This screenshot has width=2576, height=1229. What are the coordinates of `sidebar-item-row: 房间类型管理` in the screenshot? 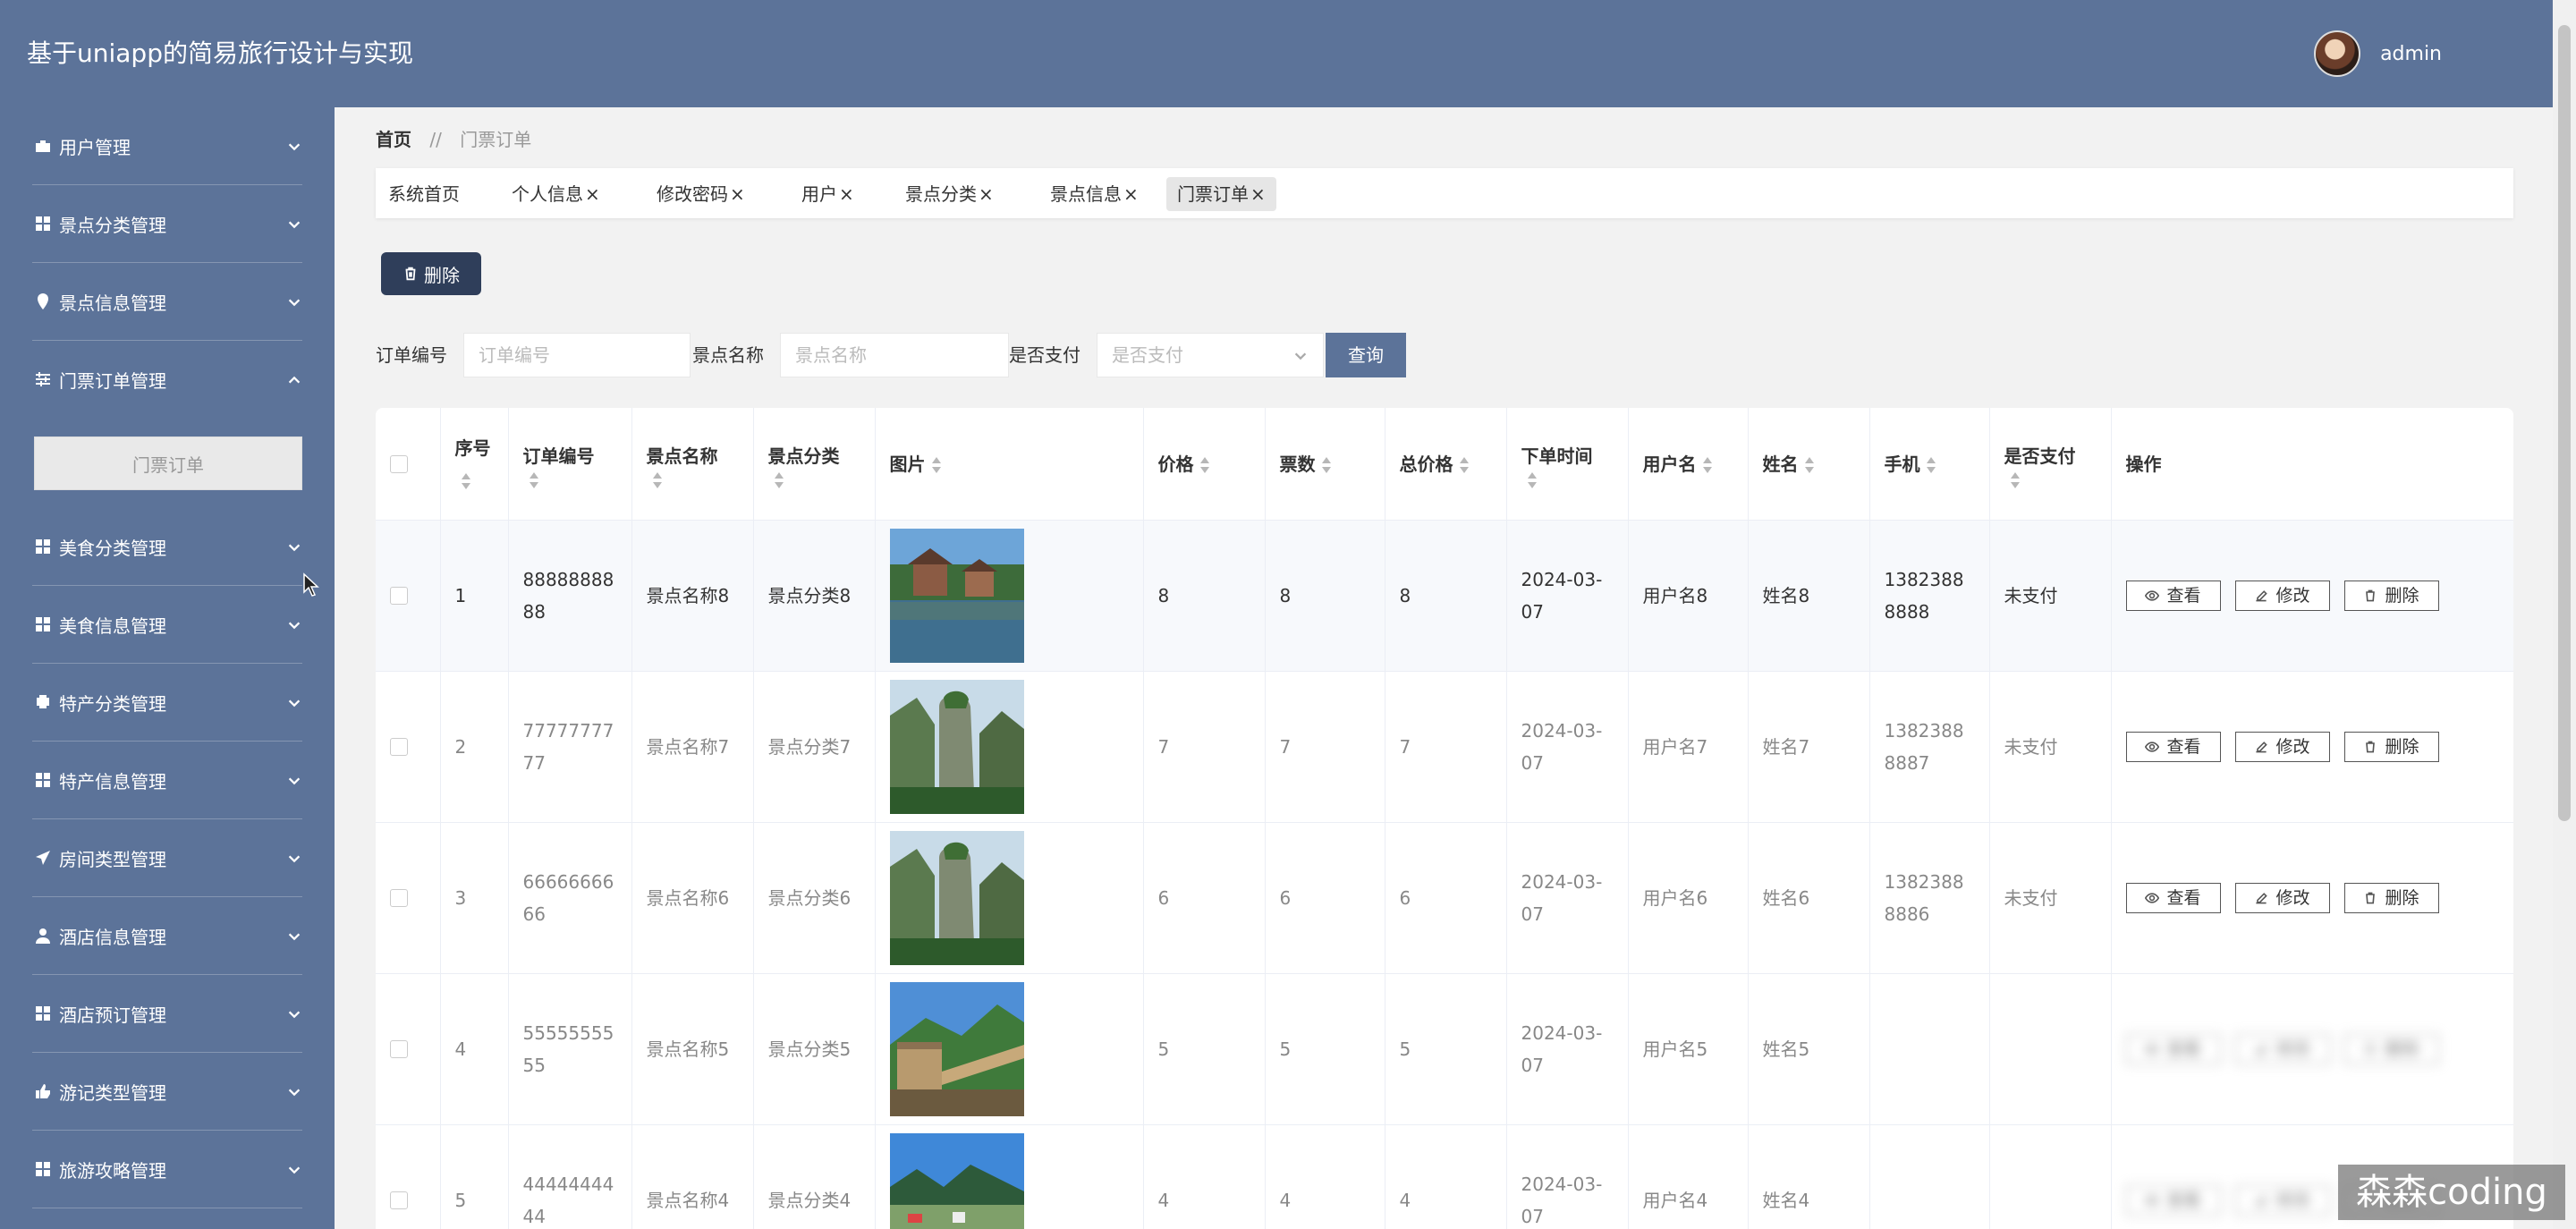 It's located at (167, 857).